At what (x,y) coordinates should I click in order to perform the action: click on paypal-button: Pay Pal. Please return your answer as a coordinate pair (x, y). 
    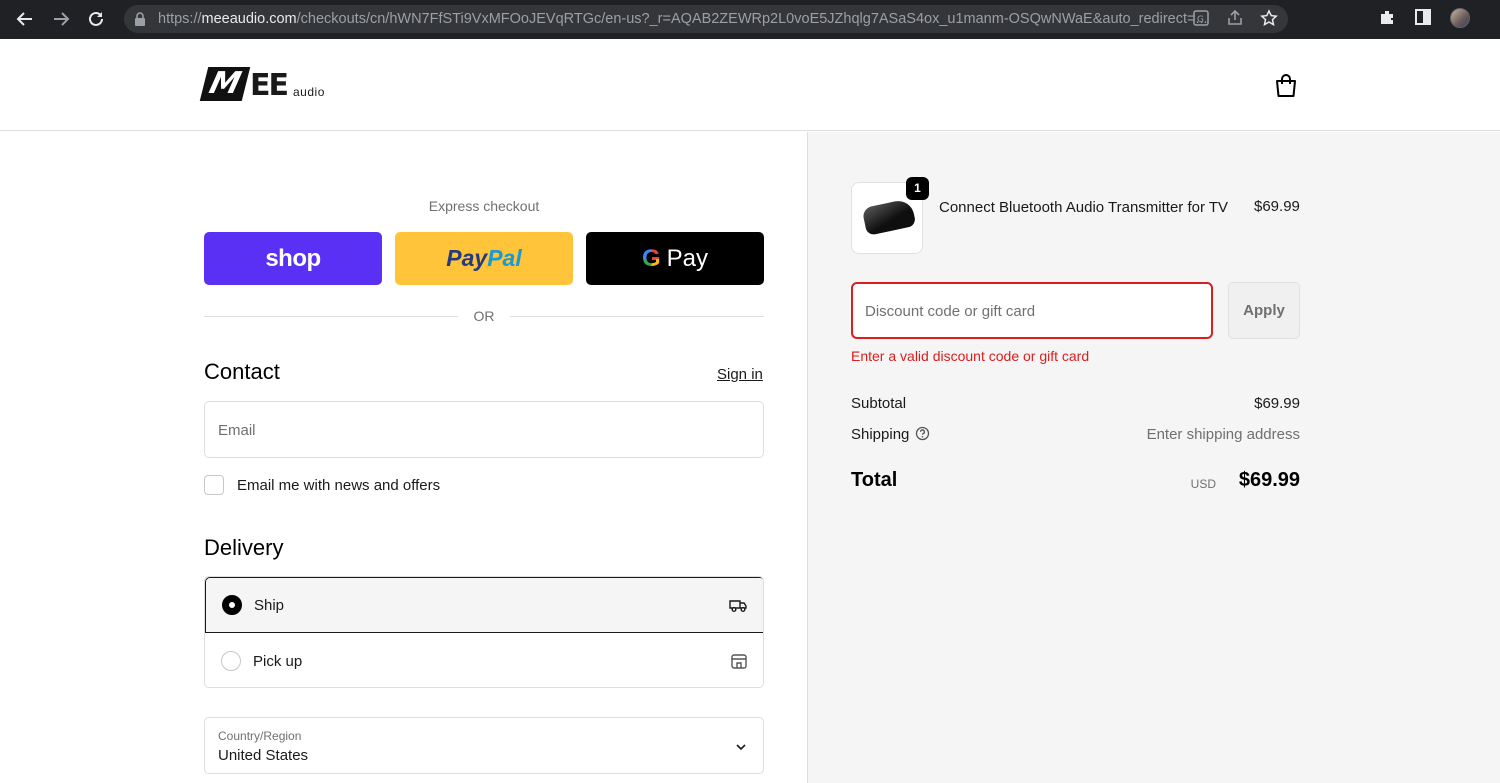
    Looking at the image, I should click on (484, 258).